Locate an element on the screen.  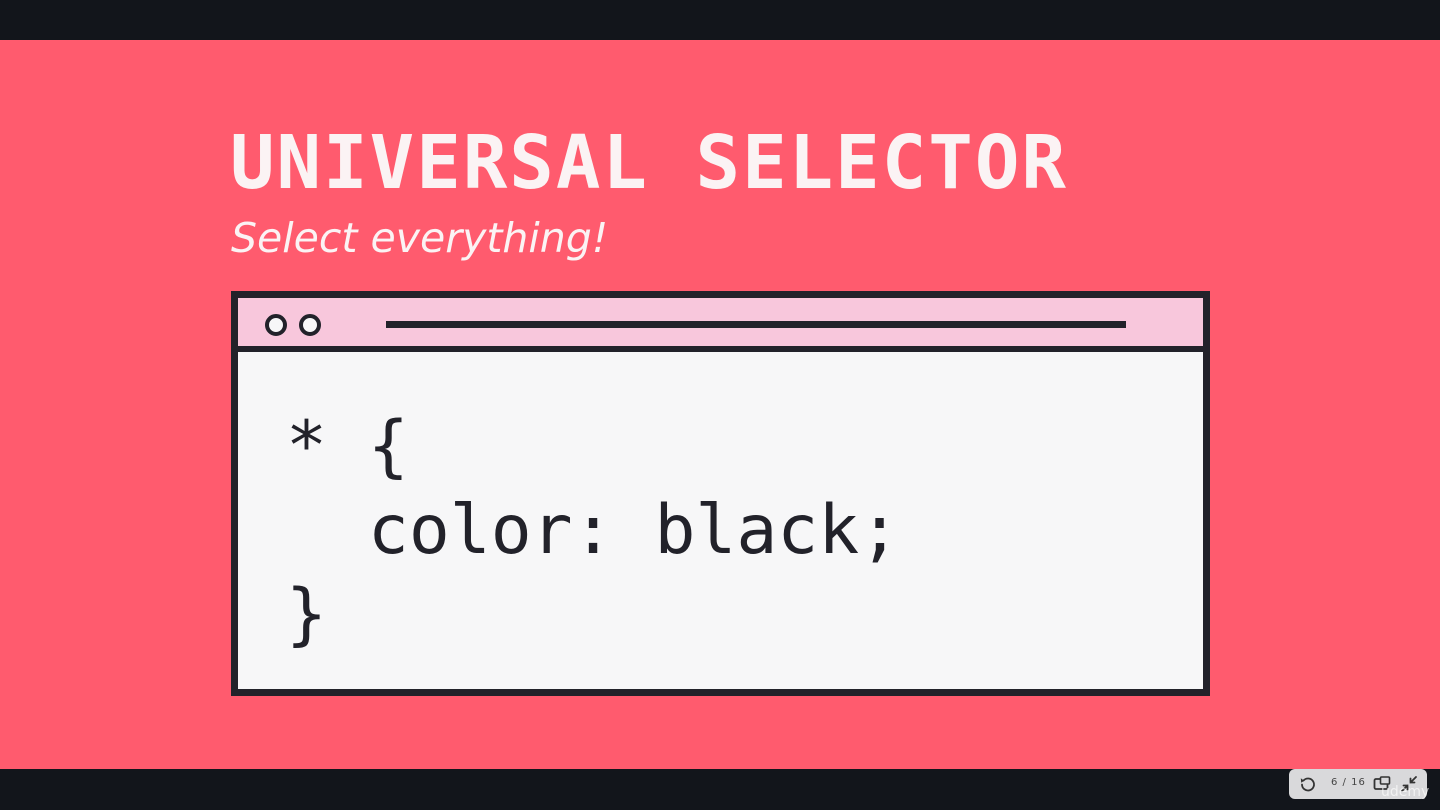
udemy-watermark: udemy is located at coordinates (1405, 792).